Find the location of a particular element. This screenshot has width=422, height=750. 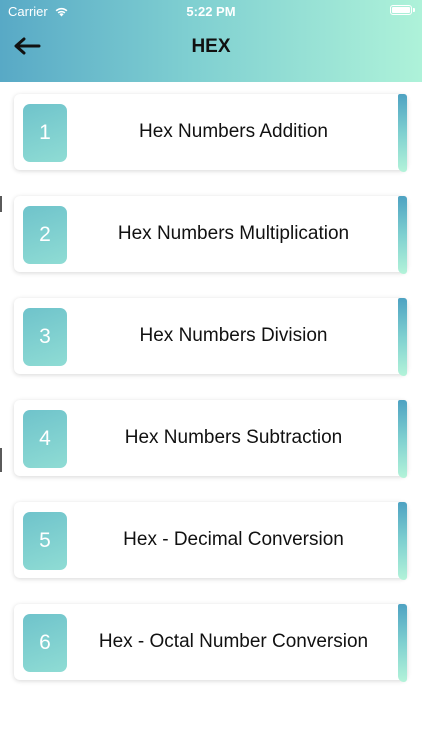

list-item-label: Hex Numbers Subtraction is located at coordinates (233, 437).